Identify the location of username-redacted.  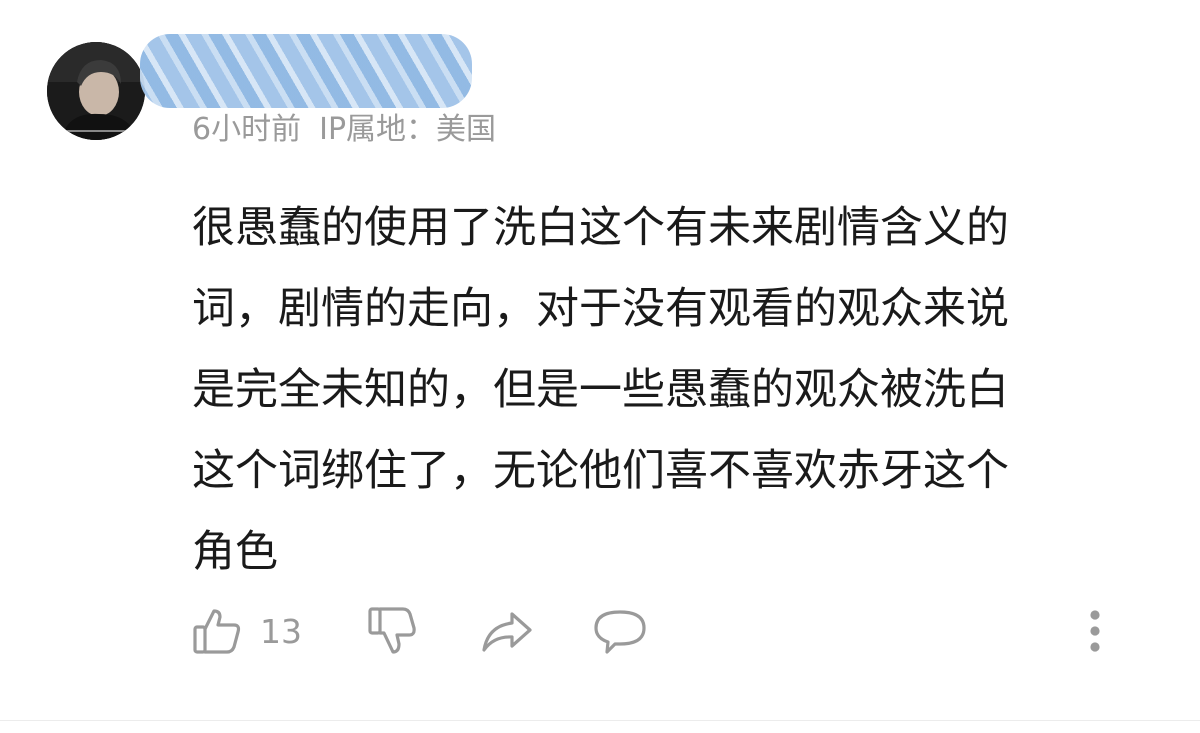
(306, 71).